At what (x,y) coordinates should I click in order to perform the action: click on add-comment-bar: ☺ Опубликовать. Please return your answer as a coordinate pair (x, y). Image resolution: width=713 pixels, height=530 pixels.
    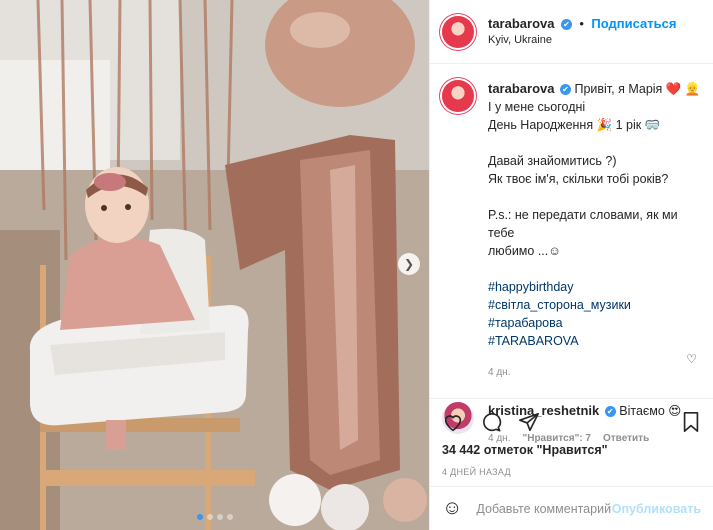
    Looking at the image, I should click on (571, 508).